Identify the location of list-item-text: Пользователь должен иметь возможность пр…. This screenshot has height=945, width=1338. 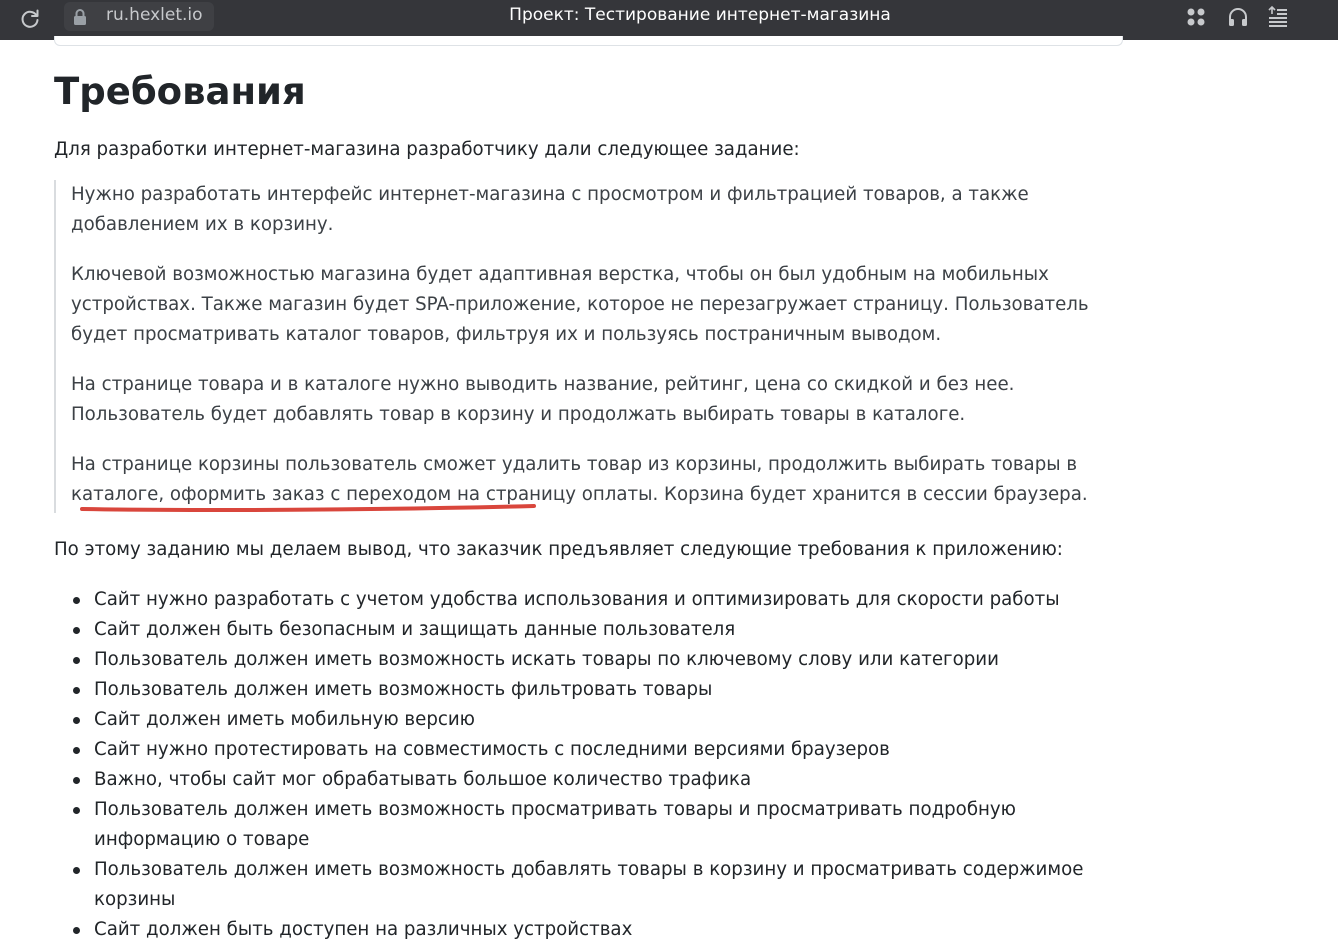
(555, 824).